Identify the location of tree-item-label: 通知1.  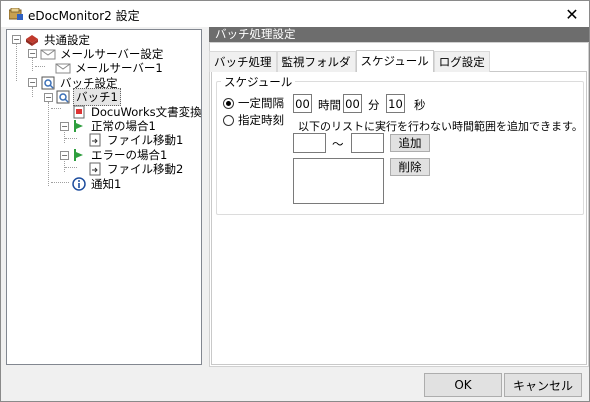
(106, 183).